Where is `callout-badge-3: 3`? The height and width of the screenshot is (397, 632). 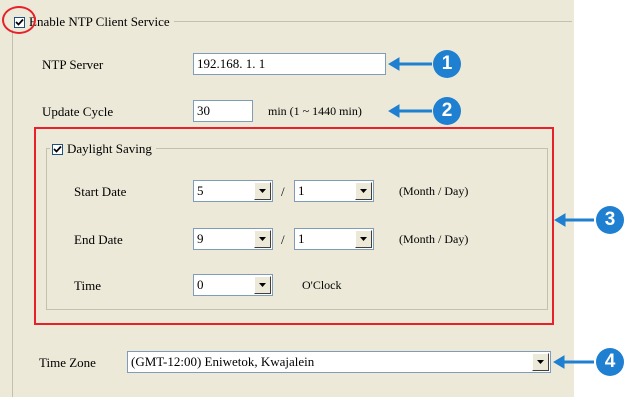
callout-badge-3: 3 is located at coordinates (610, 220).